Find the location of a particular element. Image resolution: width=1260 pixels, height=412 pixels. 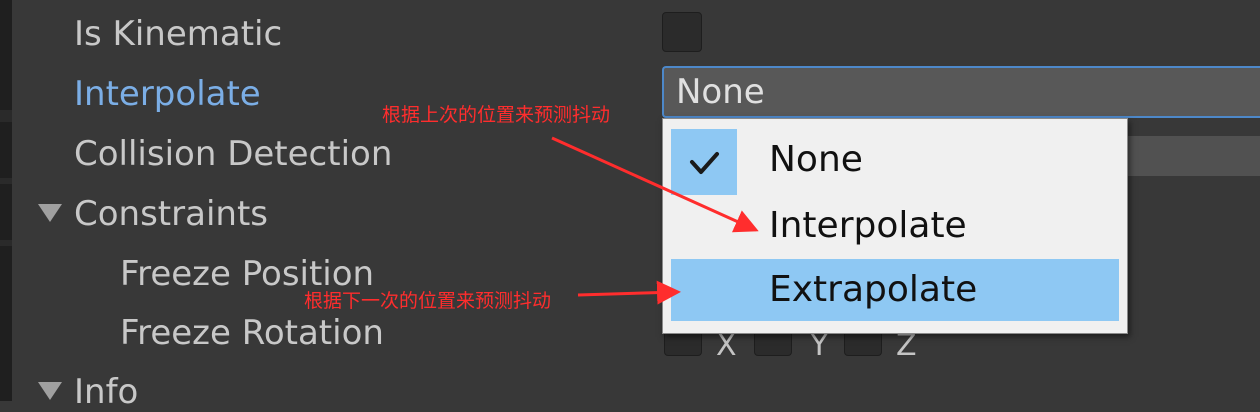

annotation-arrows is located at coordinates (655, 220).